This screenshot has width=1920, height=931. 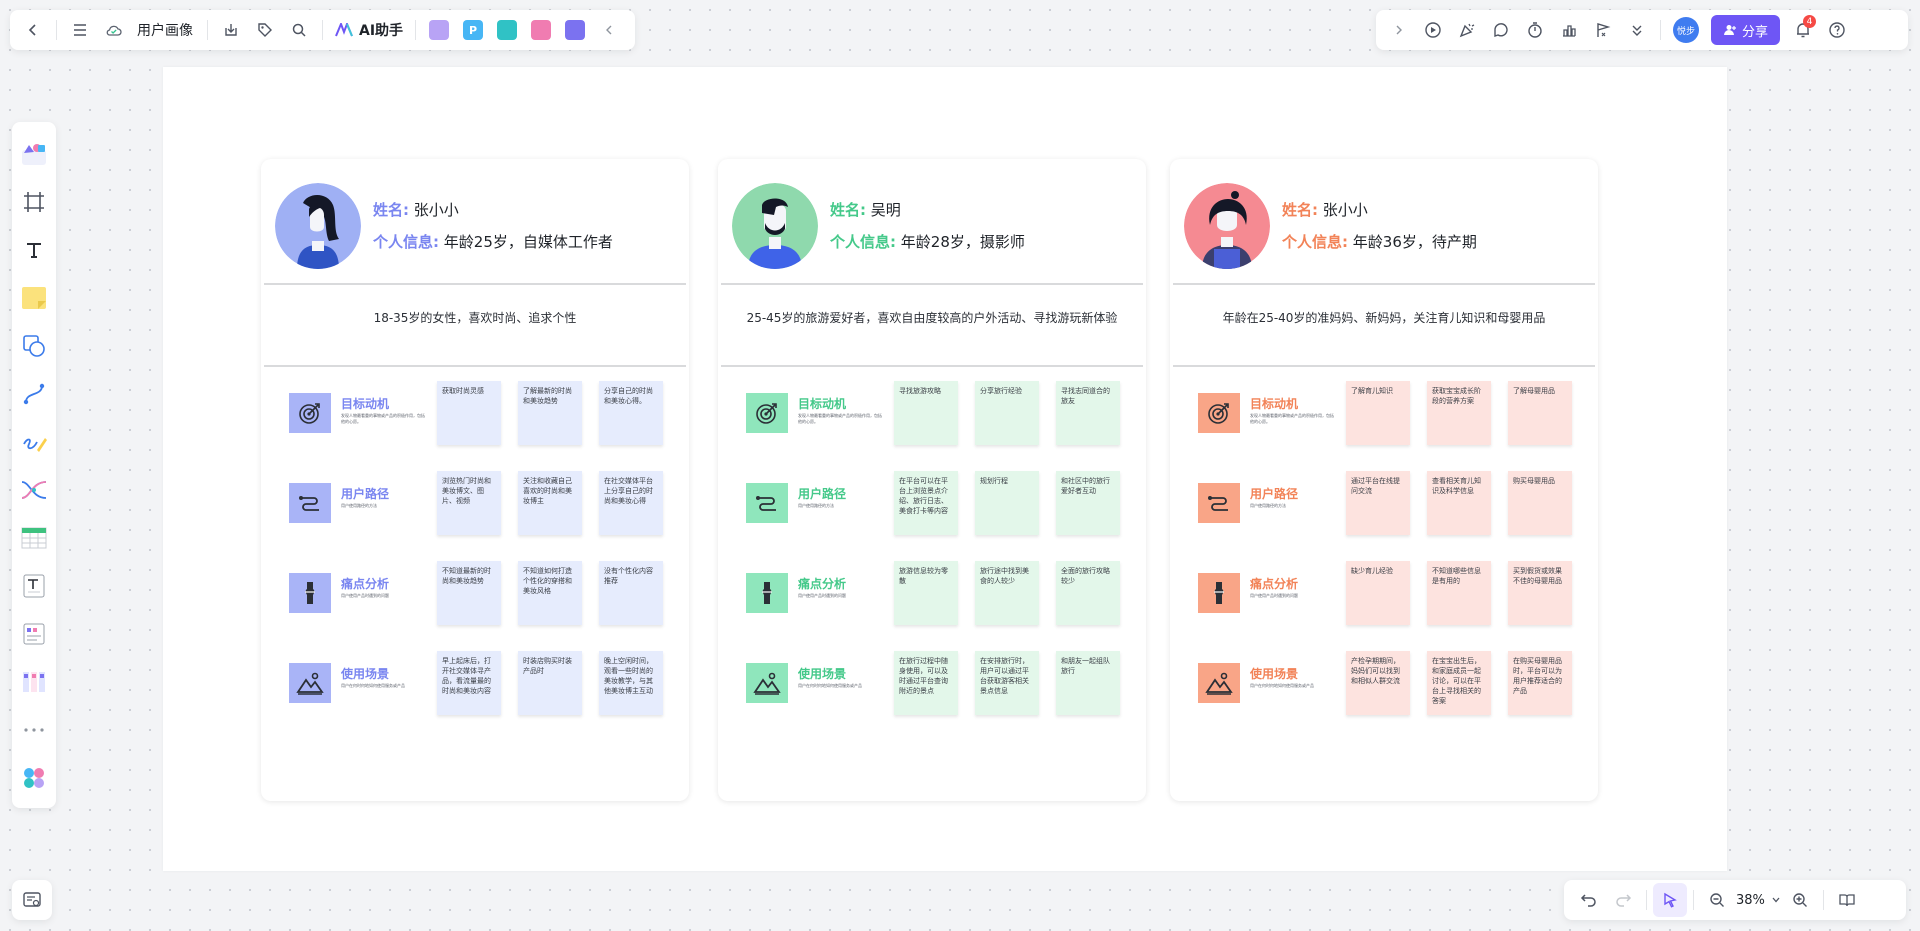 I want to click on sticky-note: 了解最新的时尚和美妆趋势, so click(x=550, y=413).